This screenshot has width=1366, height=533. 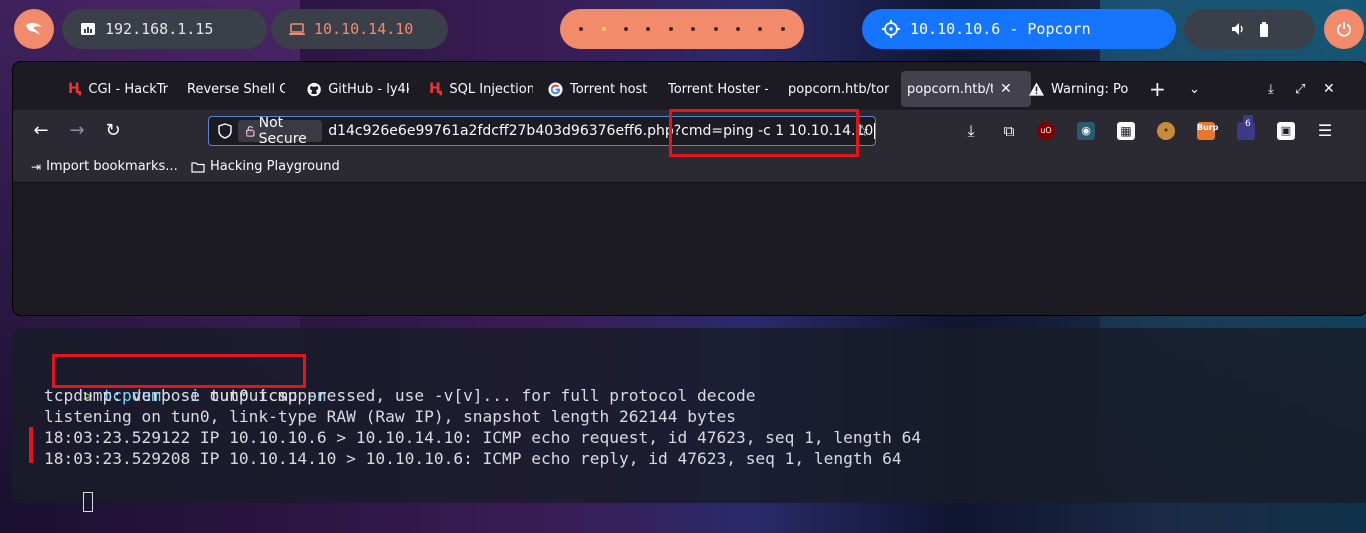 I want to click on reload-icon: ↻, so click(x=113, y=130).